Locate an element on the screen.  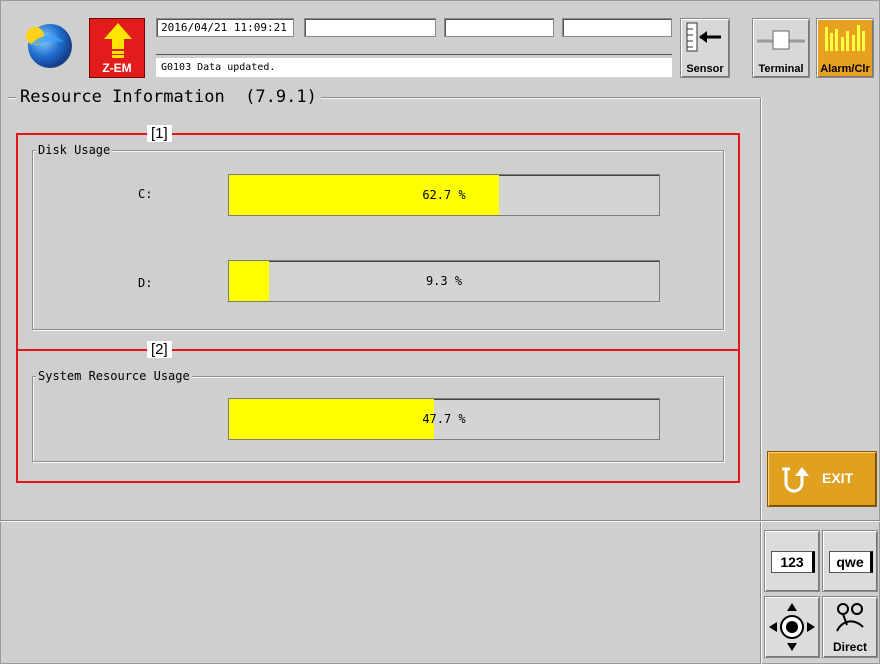
cursor-pad-icon is located at coordinates (792, 627).